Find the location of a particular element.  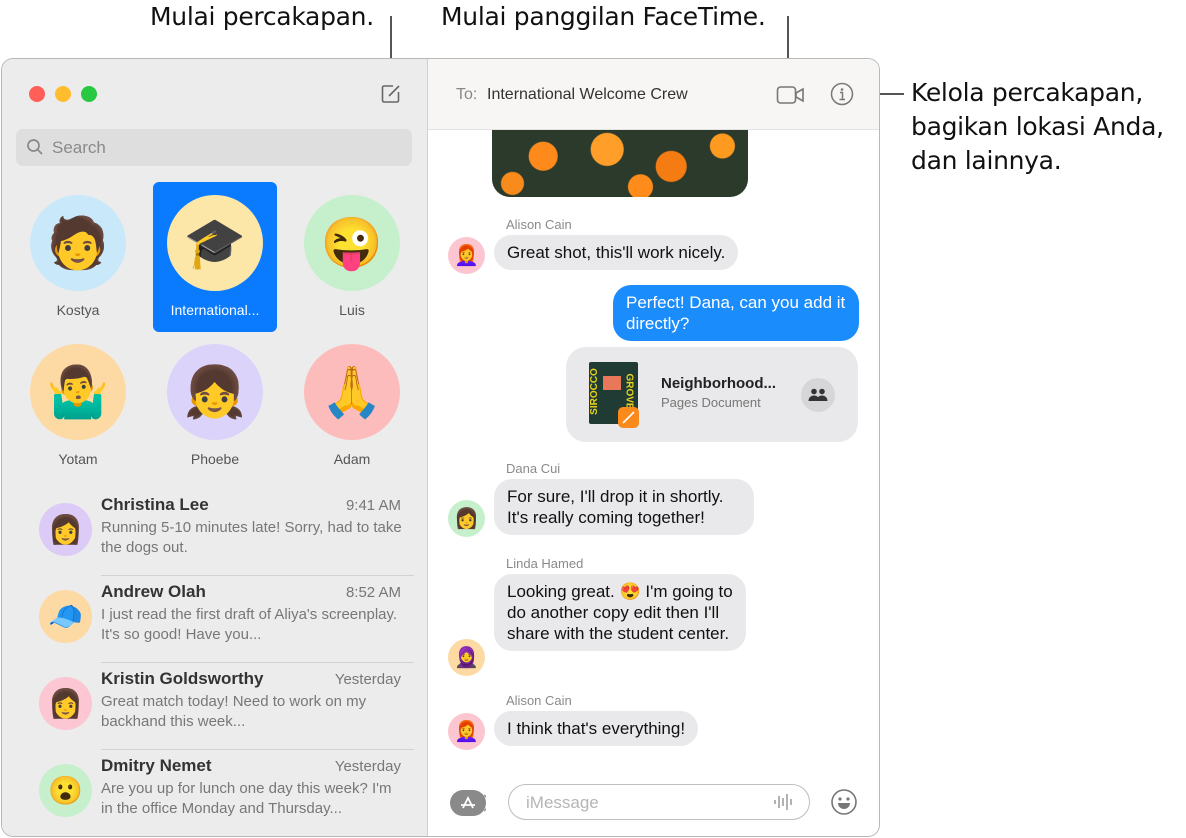

pinned-conversation: 🤷‍♂️ Yotam is located at coordinates (78, 406).